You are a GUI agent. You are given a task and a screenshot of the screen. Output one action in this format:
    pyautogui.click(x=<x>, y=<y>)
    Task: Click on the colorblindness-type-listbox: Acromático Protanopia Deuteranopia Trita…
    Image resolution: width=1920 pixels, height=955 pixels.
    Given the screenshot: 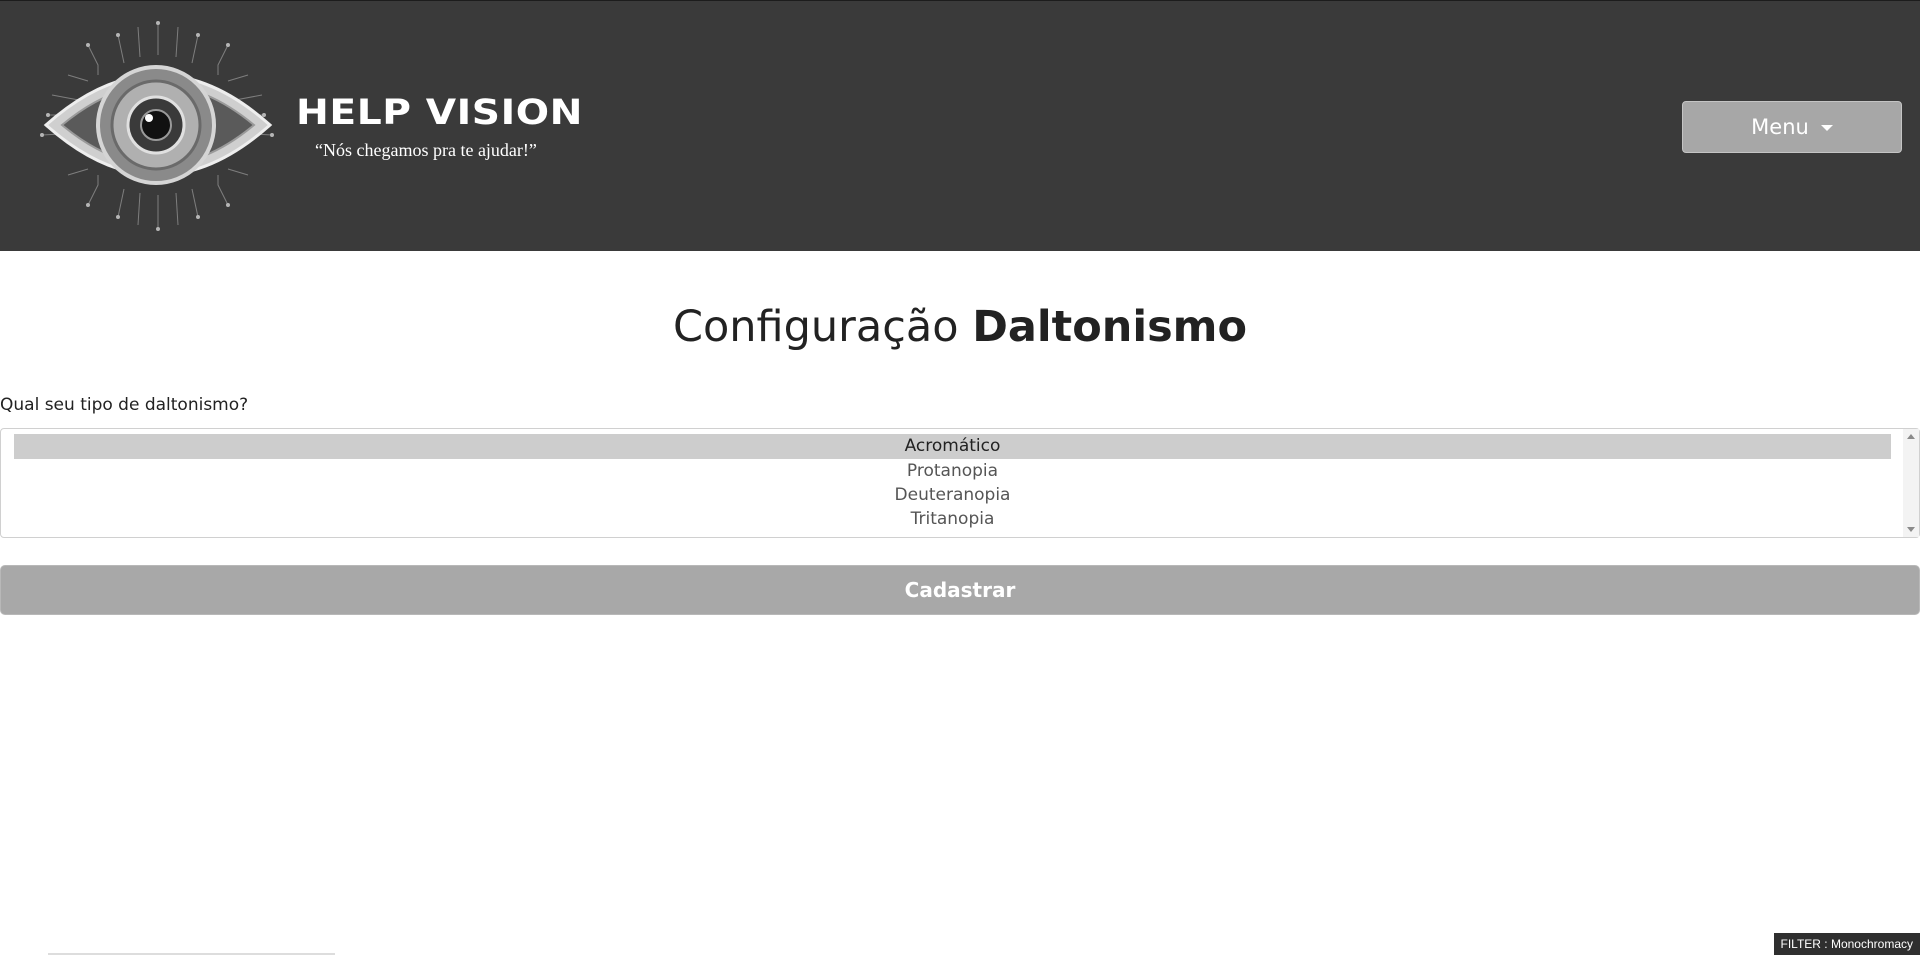 What is the action you would take?
    pyautogui.click(x=960, y=483)
    